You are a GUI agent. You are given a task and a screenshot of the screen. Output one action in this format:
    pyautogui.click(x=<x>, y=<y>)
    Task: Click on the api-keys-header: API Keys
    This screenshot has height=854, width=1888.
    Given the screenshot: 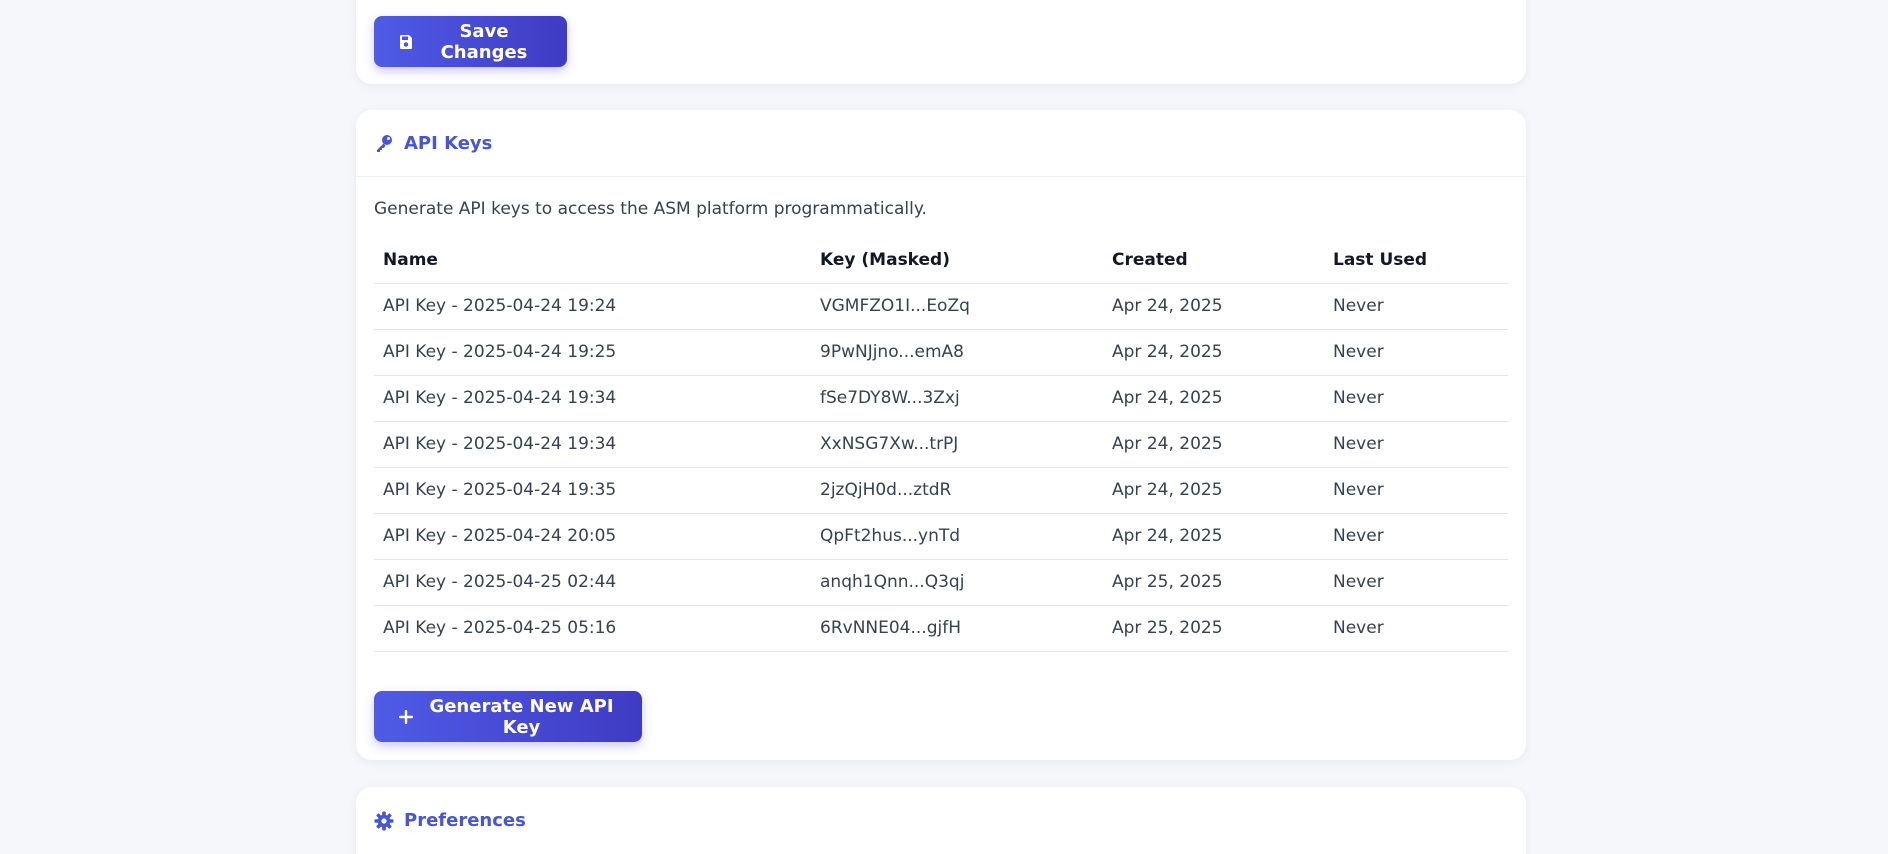 What is the action you would take?
    pyautogui.click(x=941, y=143)
    